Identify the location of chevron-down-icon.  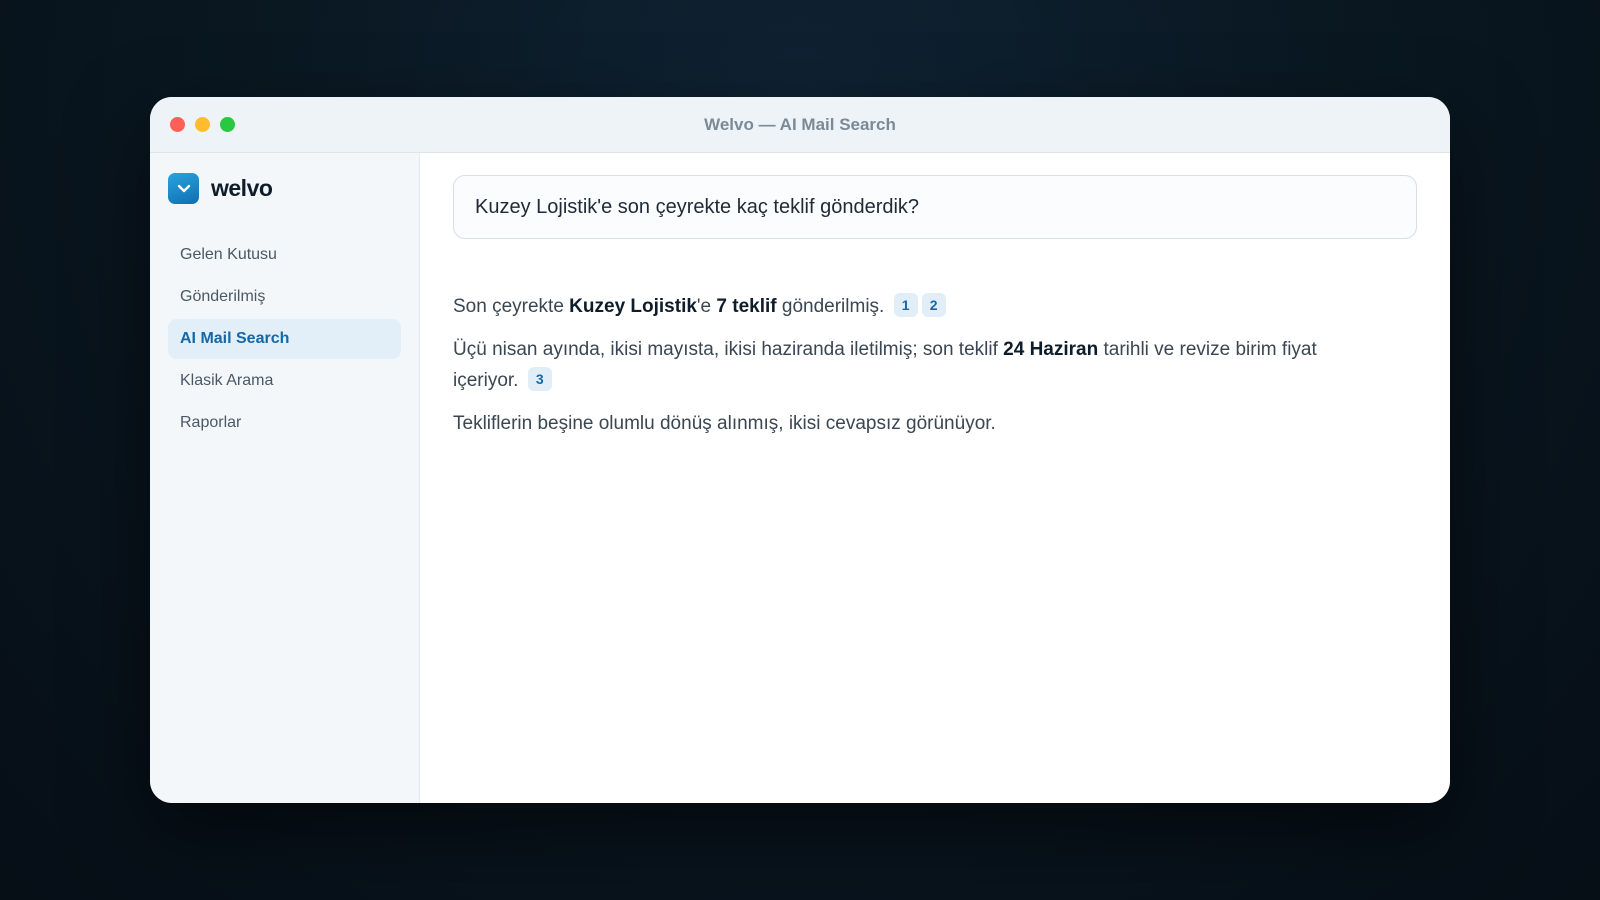
(183, 188).